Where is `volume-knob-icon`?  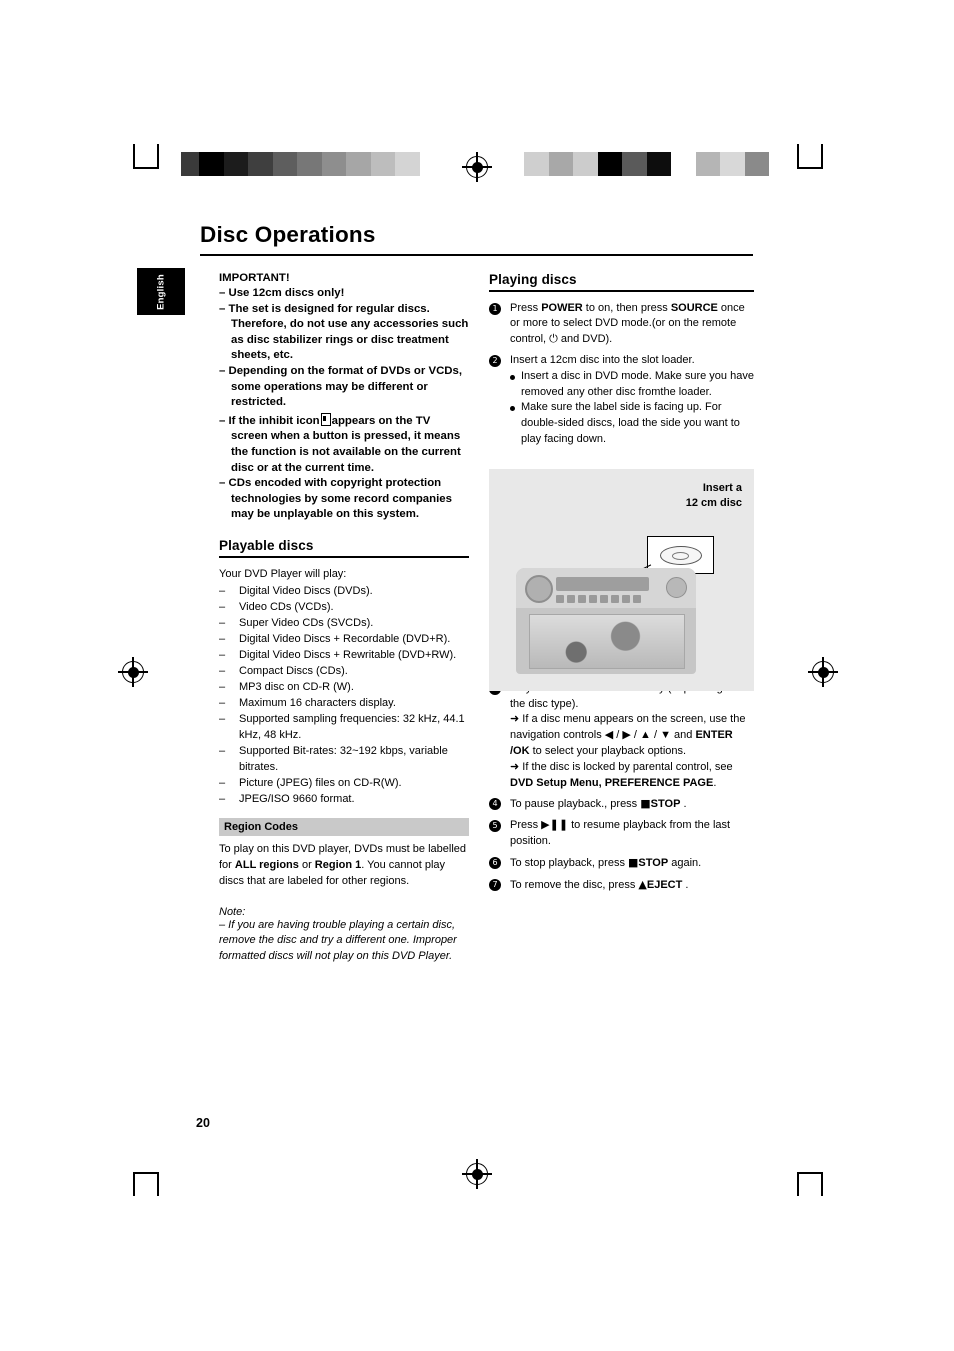 volume-knob-icon is located at coordinates (539, 589).